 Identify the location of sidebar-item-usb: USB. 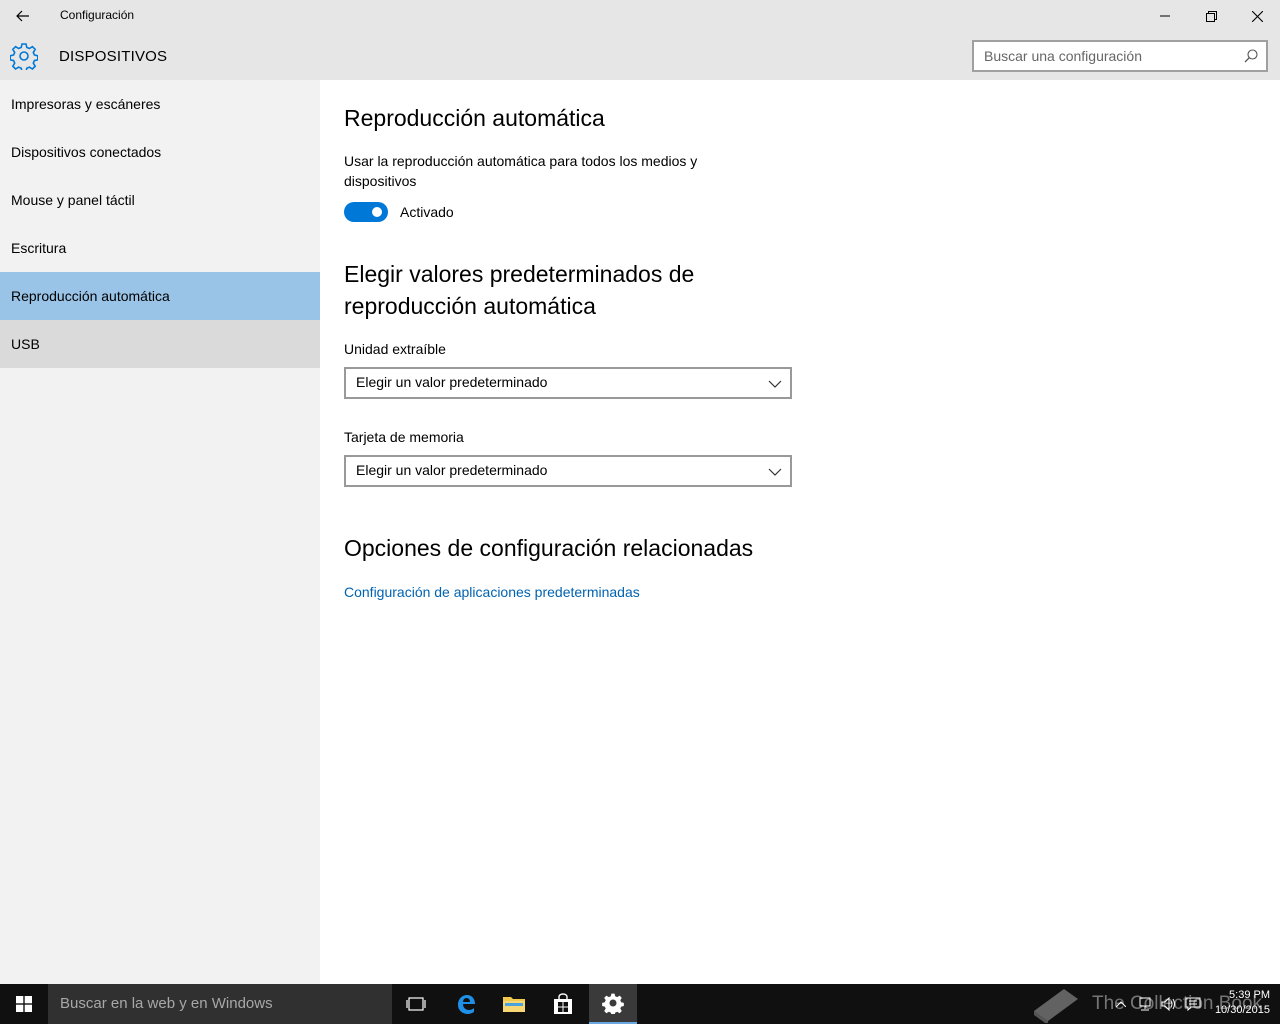
(160, 344).